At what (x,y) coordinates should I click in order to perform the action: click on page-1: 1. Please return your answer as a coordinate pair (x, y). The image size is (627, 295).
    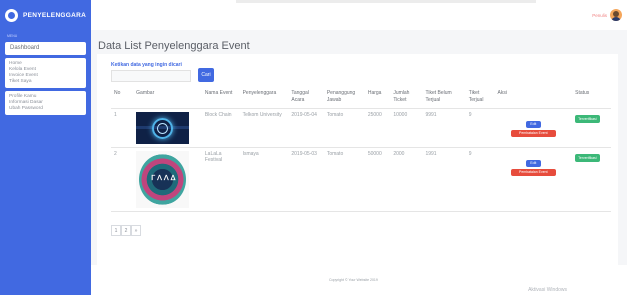
    Looking at the image, I should click on (116, 230).